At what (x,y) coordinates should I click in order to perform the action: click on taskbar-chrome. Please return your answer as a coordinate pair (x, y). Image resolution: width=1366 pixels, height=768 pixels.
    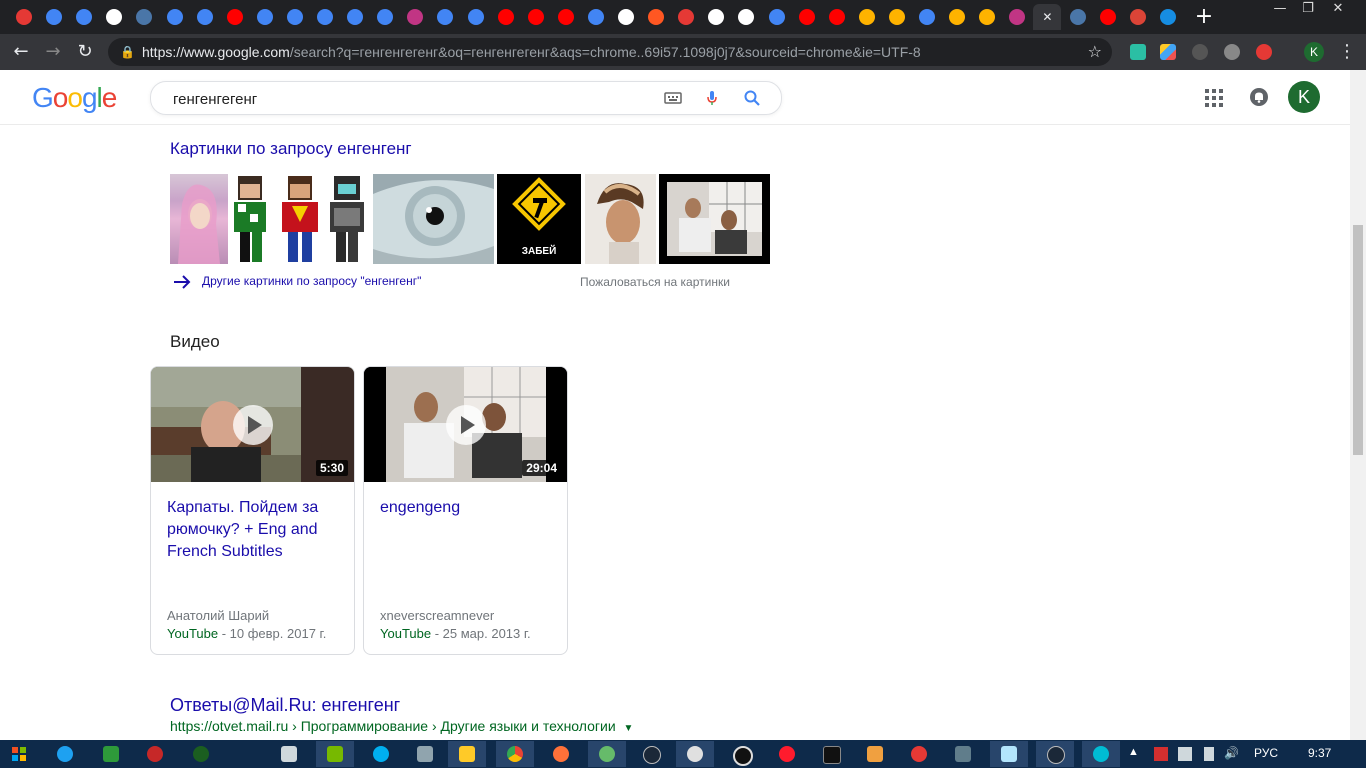
    Looking at the image, I should click on (515, 754).